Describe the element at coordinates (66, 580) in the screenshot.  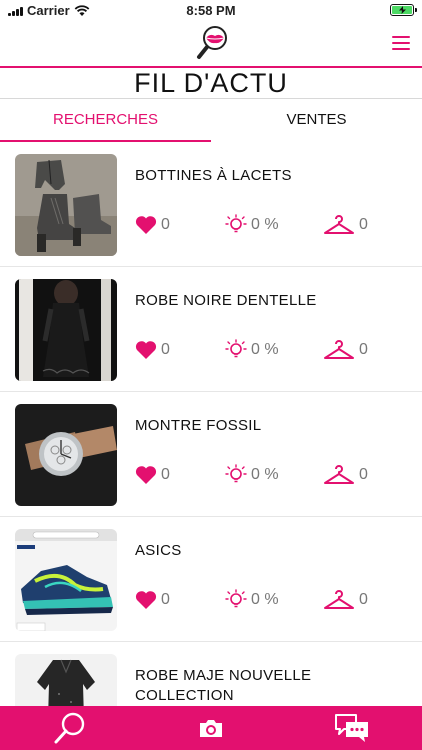
I see `sneaker-photo` at that location.